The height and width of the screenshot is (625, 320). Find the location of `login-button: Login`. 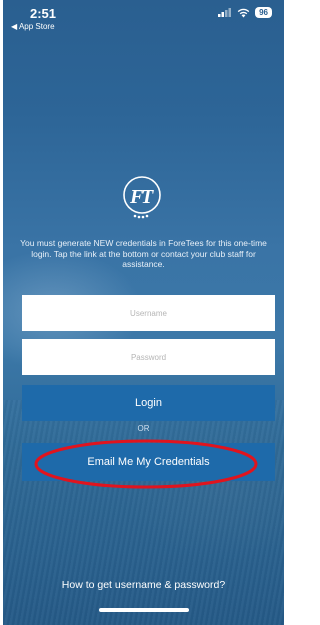

login-button: Login is located at coordinates (148, 403).